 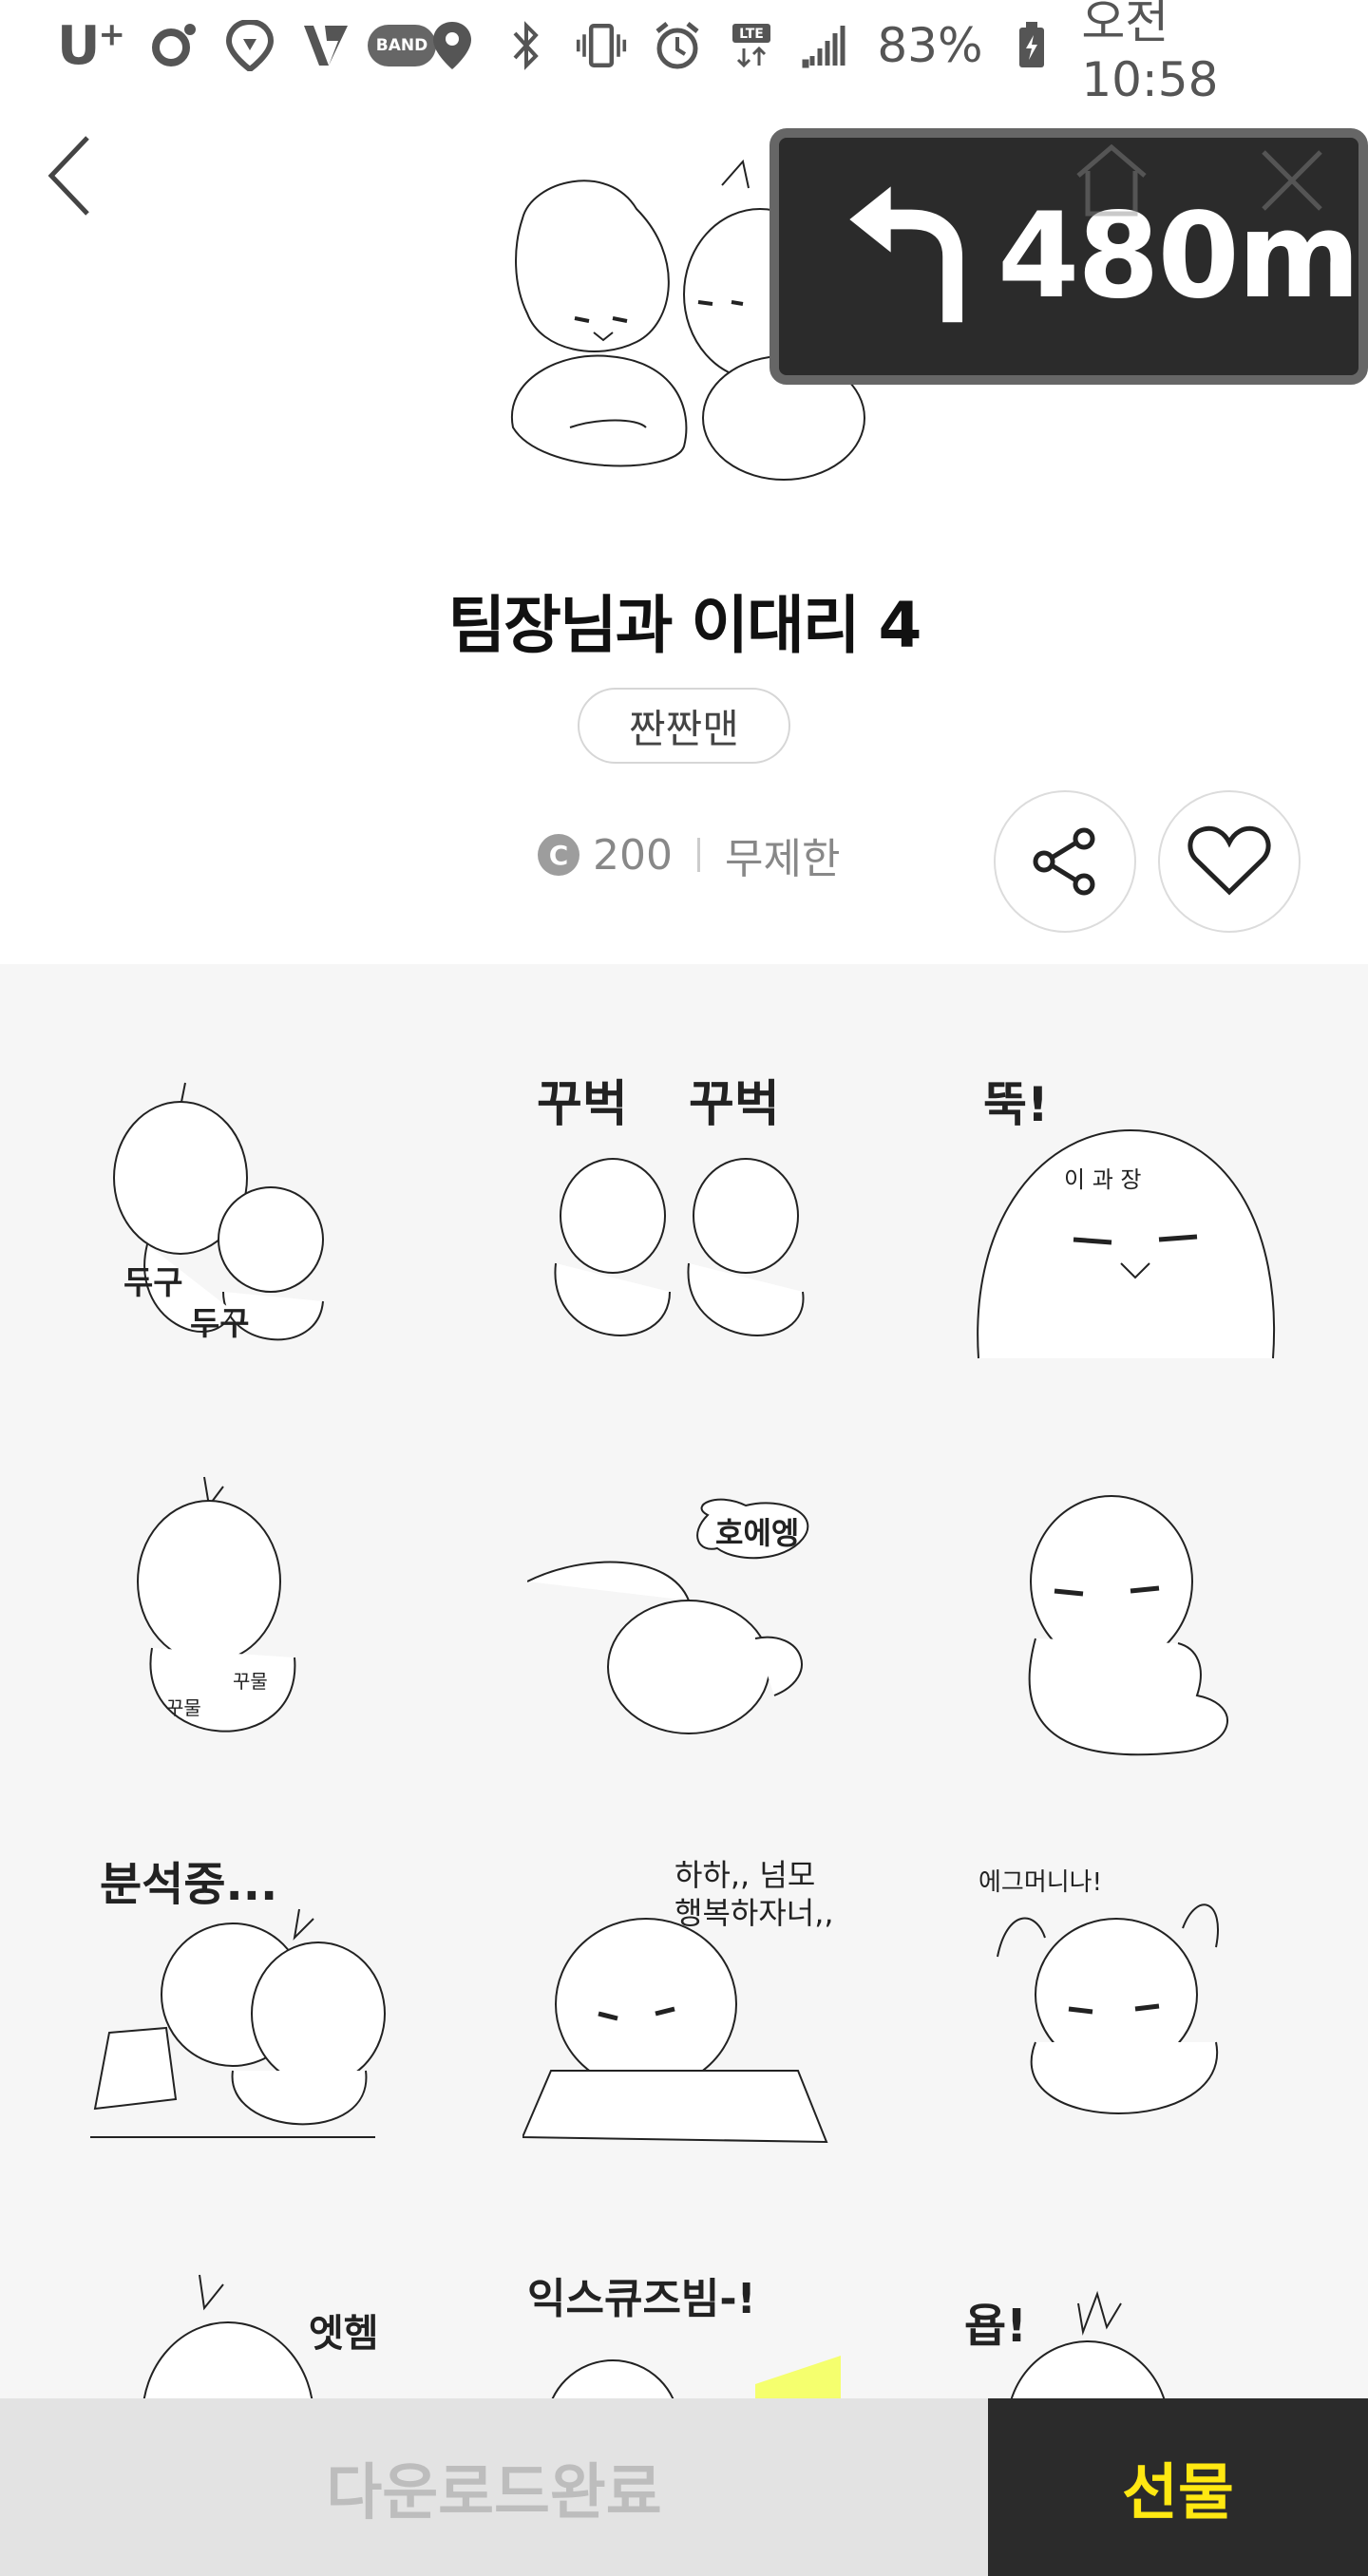 I want to click on v-app-icon, so click(x=326, y=45).